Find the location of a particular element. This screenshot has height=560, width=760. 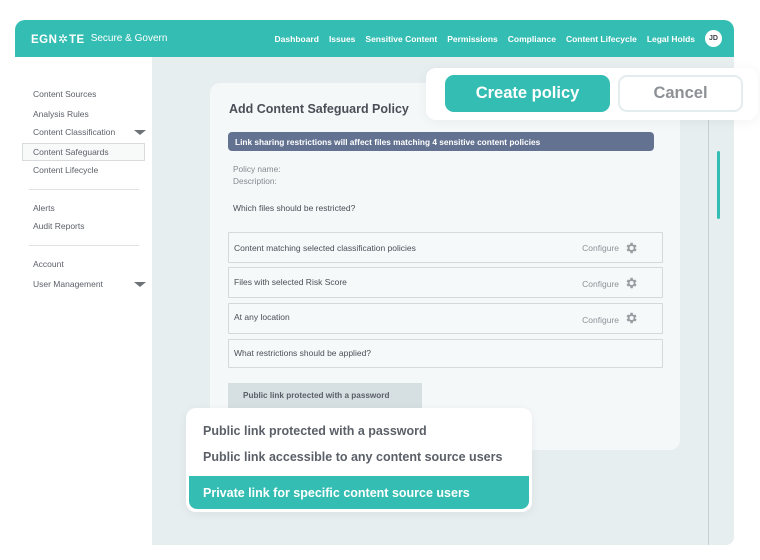

sidebar-item-analysis-rules: Analysis Rules is located at coordinates (88, 114).